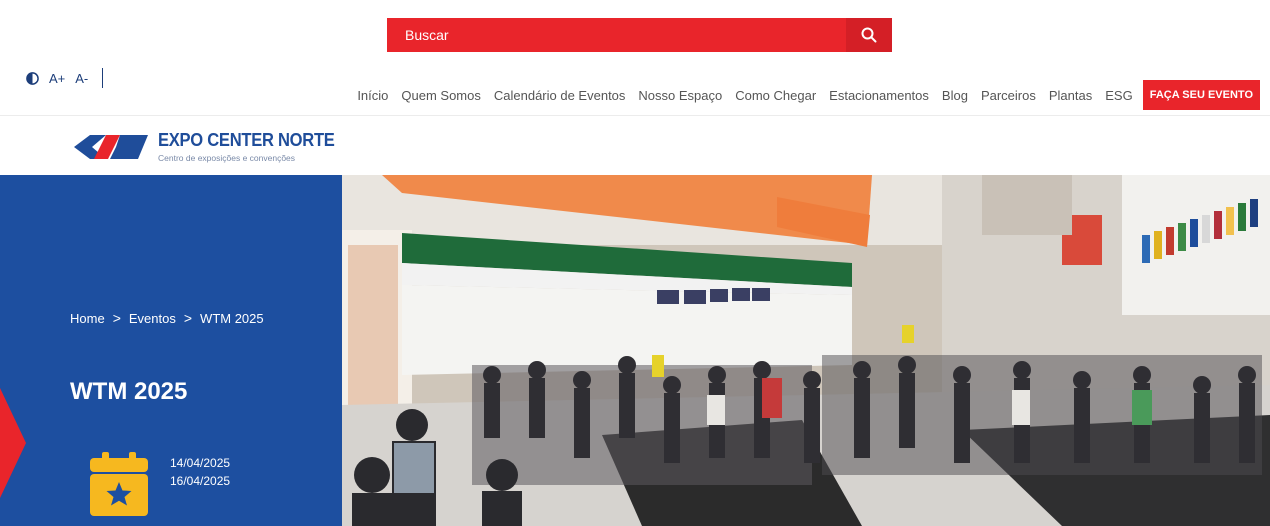 Image resolution: width=1270 pixels, height=526 pixels. Describe the element at coordinates (775, 95) in the screenshot. I see `nav-item-como-chegar: Como Chegar` at that location.